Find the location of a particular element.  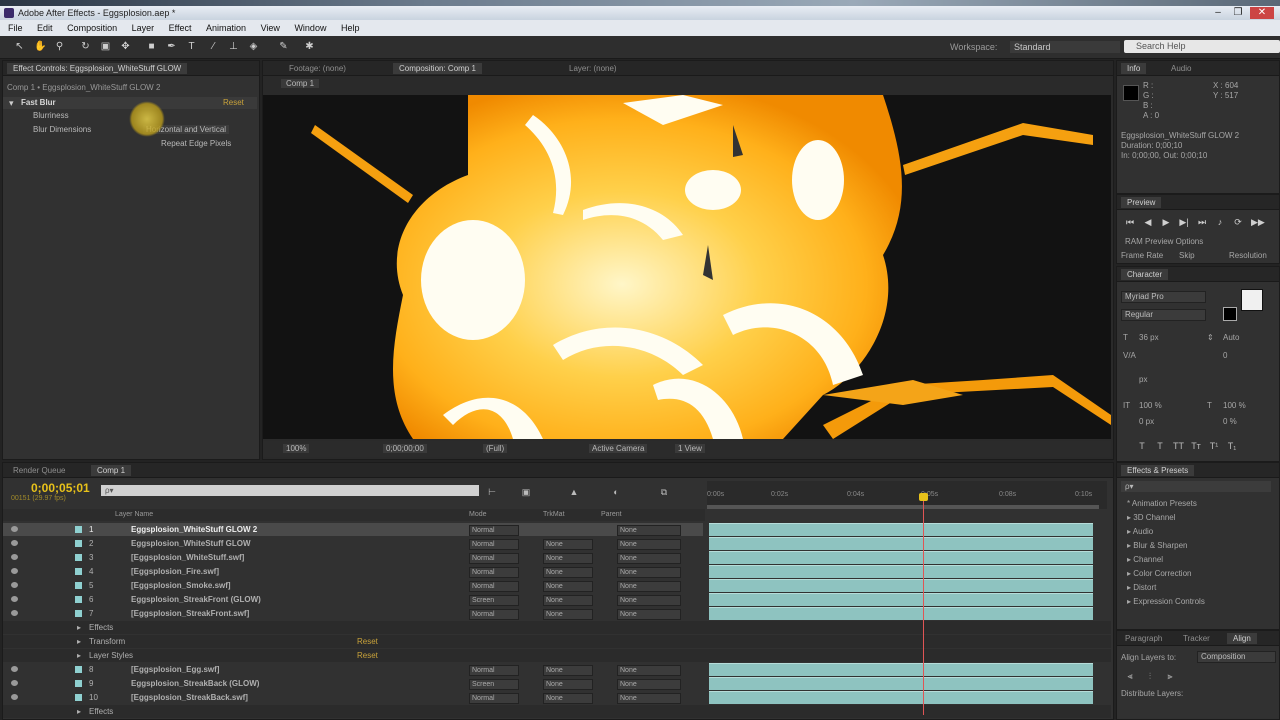

all-caps-icon: TT is located at coordinates (1178, 446).